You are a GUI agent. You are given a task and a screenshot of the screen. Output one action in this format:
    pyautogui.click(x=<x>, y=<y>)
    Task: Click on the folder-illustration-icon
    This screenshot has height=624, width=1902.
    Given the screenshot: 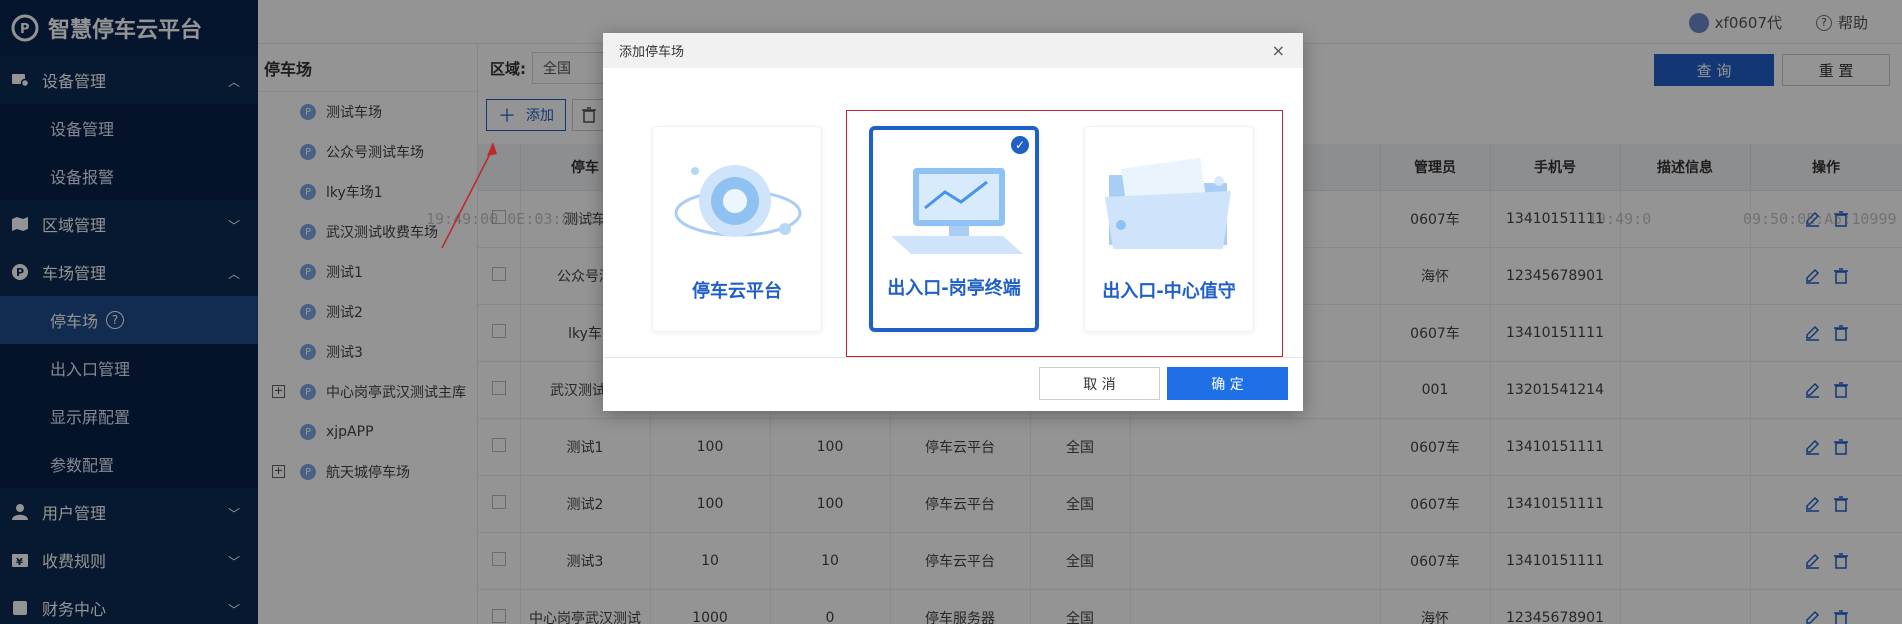 What is the action you would take?
    pyautogui.click(x=1168, y=203)
    